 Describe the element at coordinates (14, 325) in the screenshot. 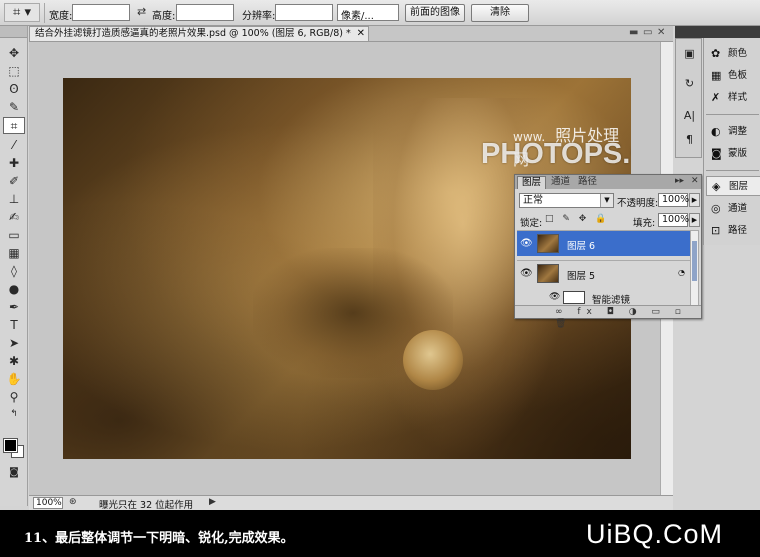

I see `type-tool-icon: T` at that location.